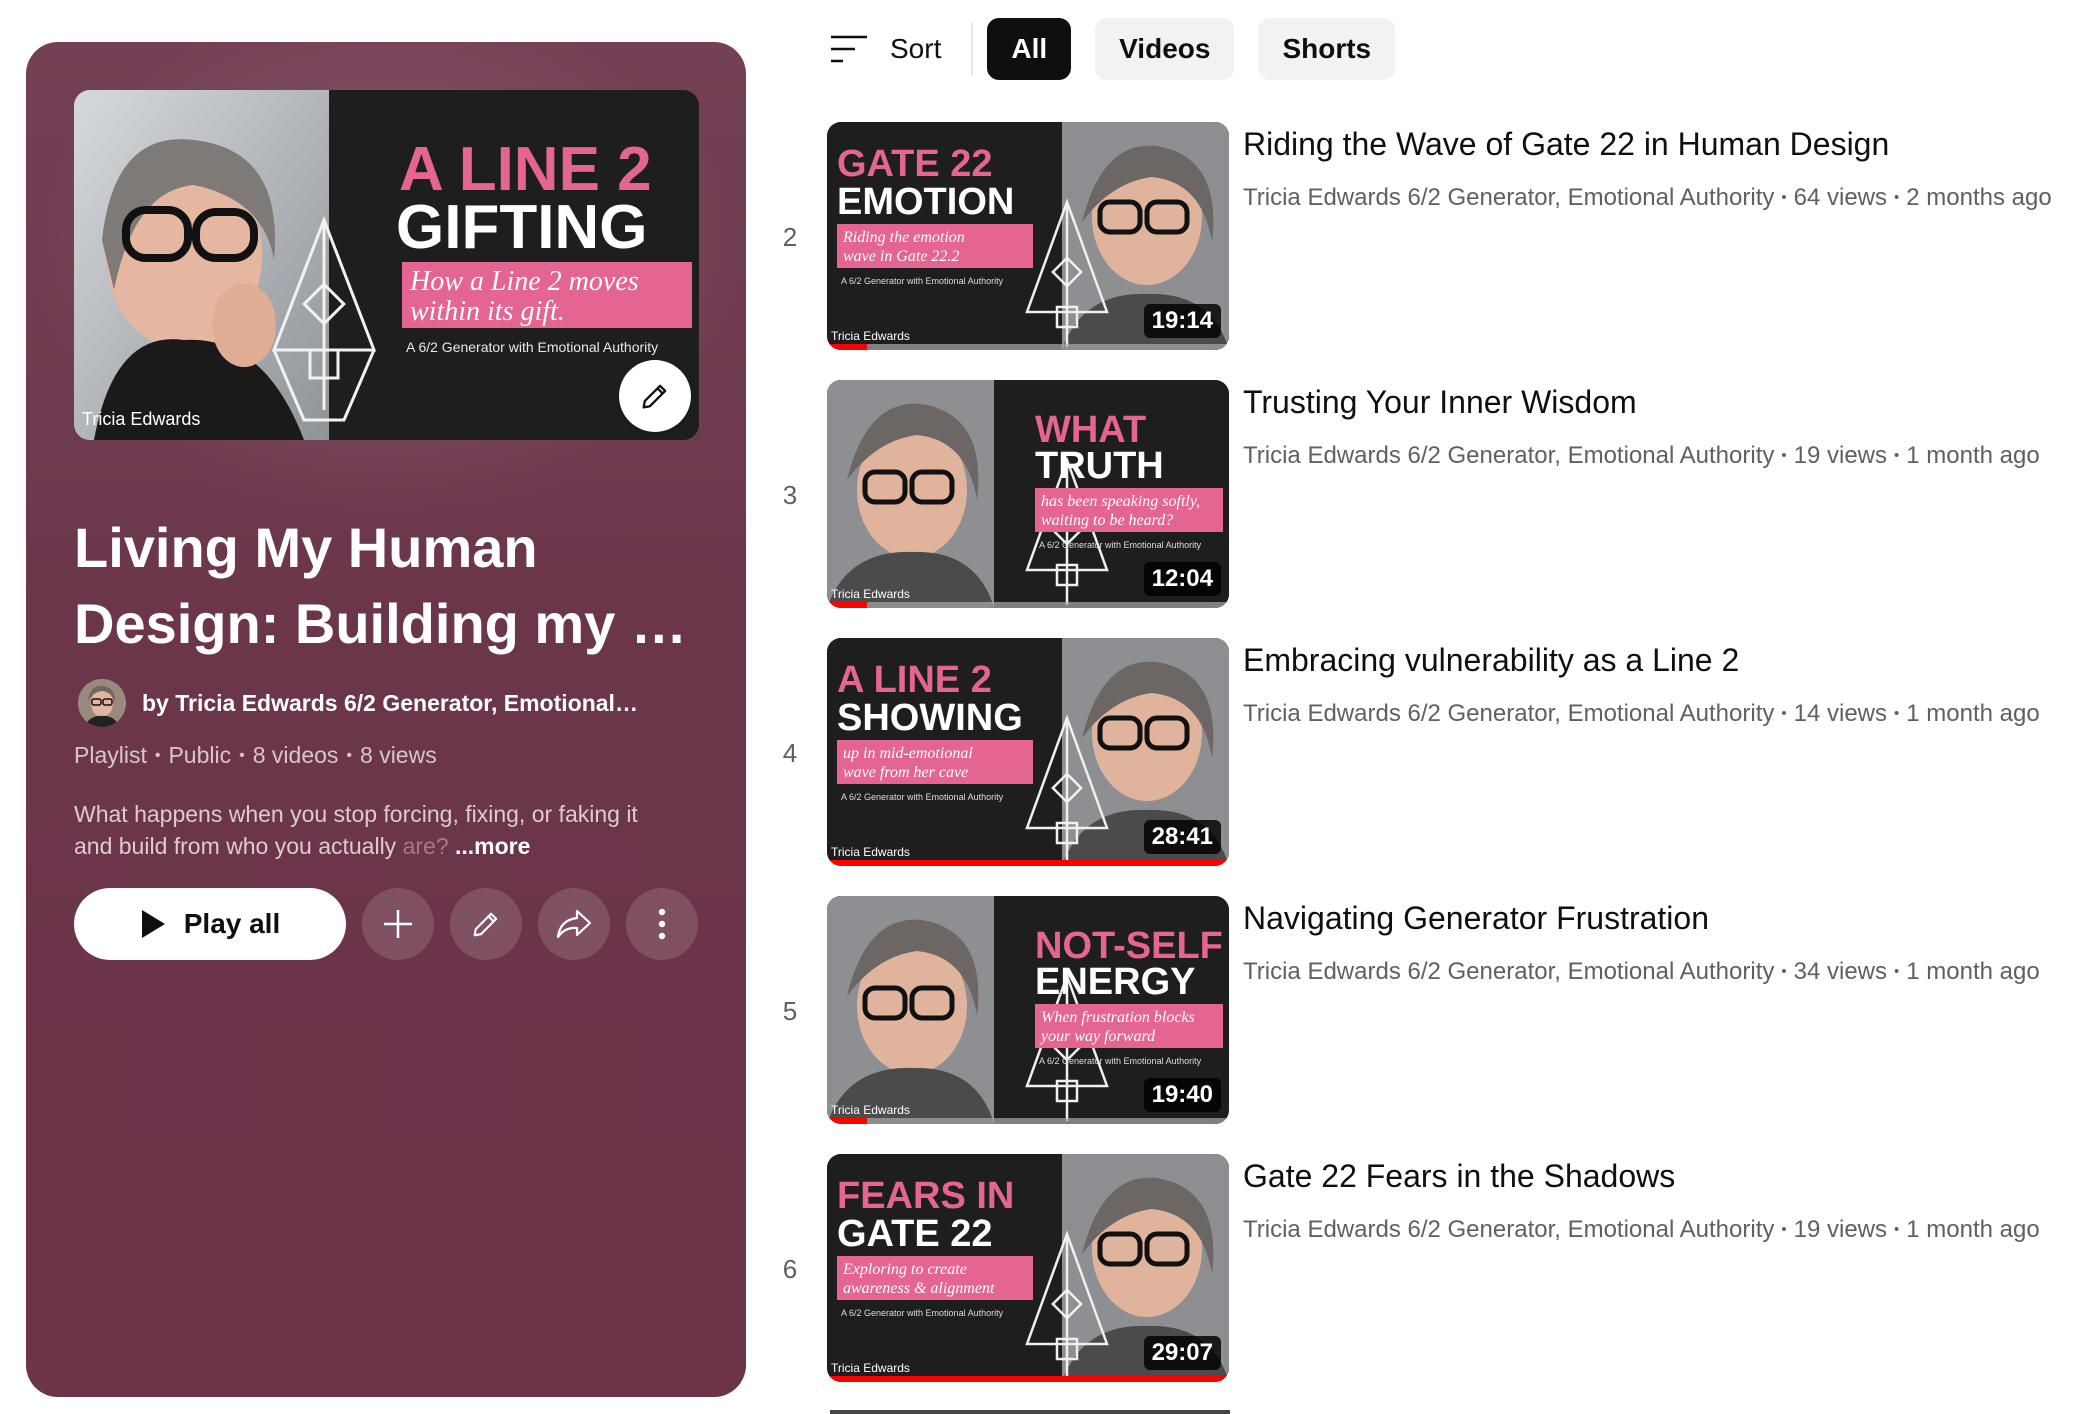 This screenshot has height=1414, width=2088. Describe the element at coordinates (110, 755) in the screenshot. I see `meta-type: Playlist` at that location.